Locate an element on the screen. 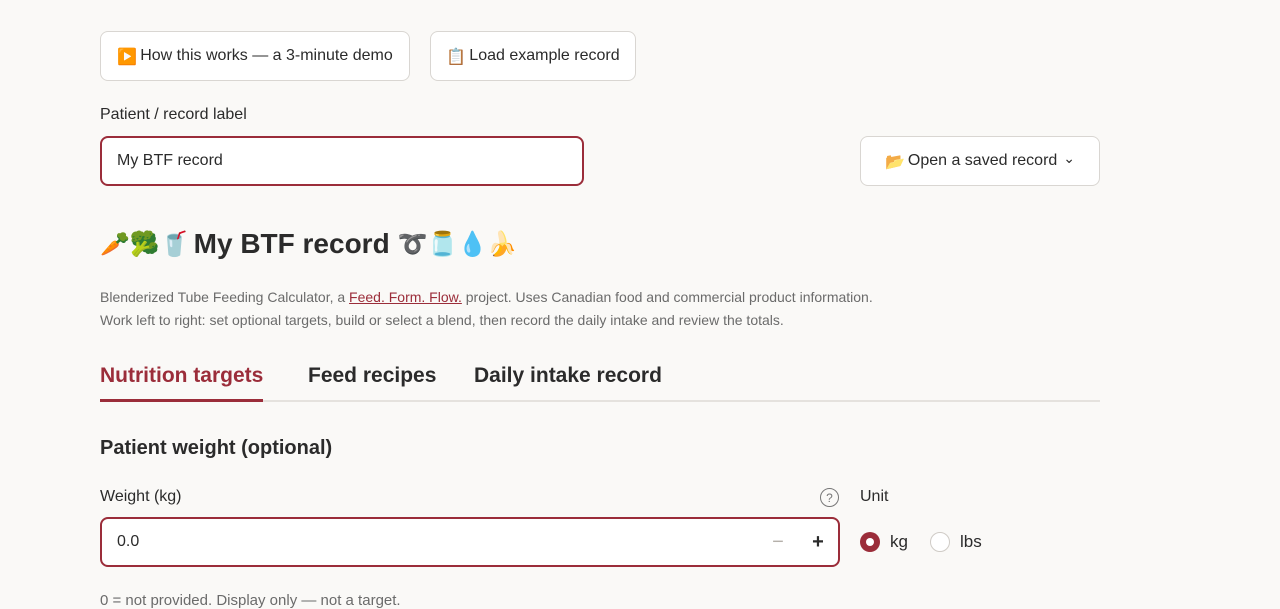 The height and width of the screenshot is (609, 1280). page-title: 🥕🥦🥤 My BTF record ➰🫙💧🍌 is located at coordinates (308, 244).